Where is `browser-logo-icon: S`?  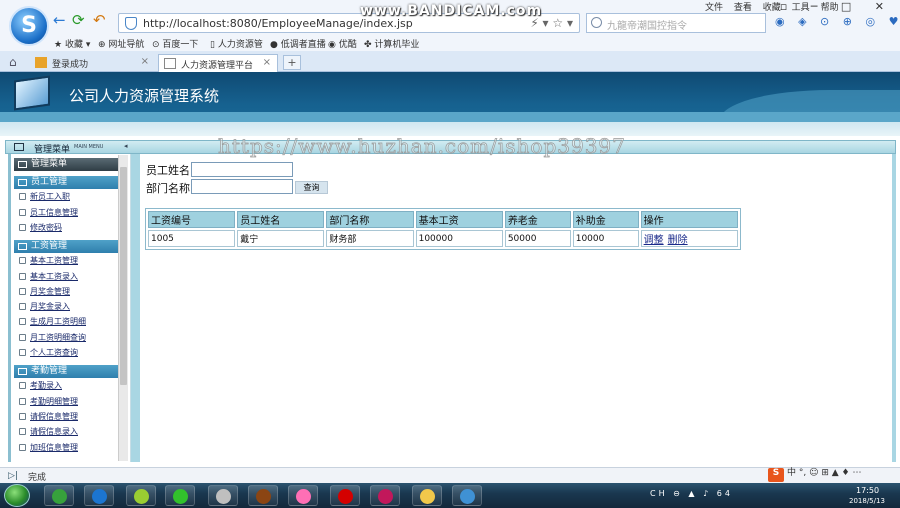 browser-logo-icon: S is located at coordinates (29, 26).